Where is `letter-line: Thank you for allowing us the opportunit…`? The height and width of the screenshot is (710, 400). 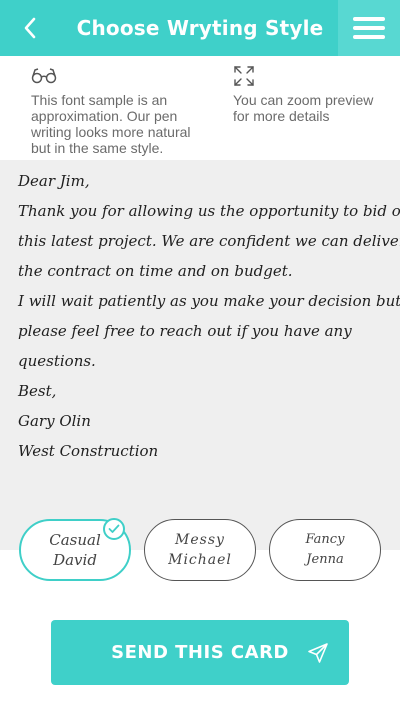 letter-line: Thank you for allowing us the opportunit… is located at coordinates (209, 211).